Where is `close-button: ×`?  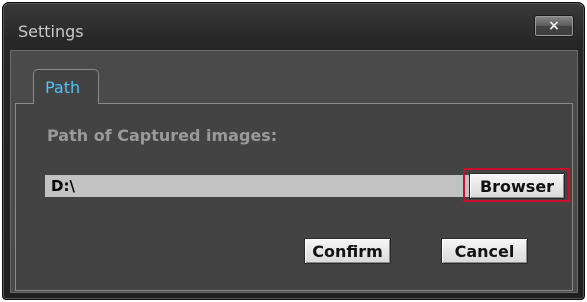 close-button: × is located at coordinates (554, 26).